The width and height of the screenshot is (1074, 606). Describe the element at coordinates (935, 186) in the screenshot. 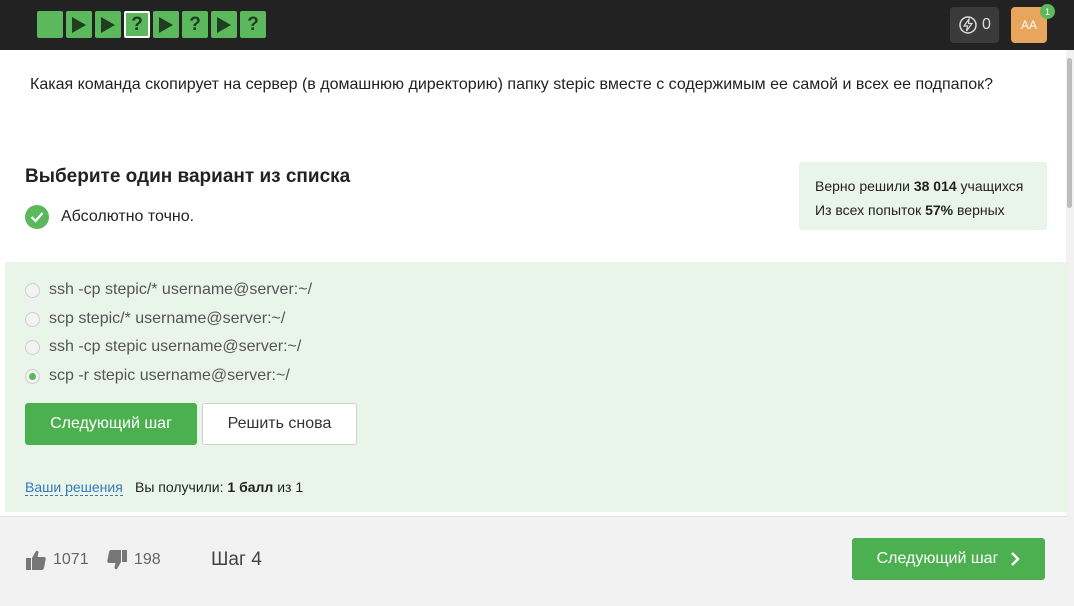

I see `stats-solved-count: 38 014` at that location.